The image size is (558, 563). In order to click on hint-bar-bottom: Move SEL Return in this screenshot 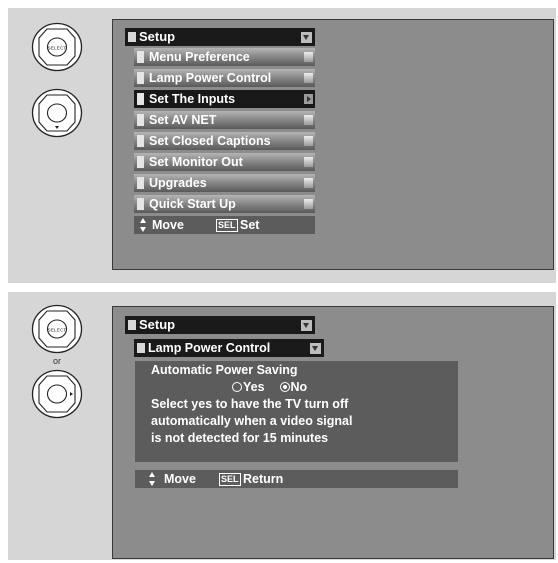, I will do `click(296, 479)`.